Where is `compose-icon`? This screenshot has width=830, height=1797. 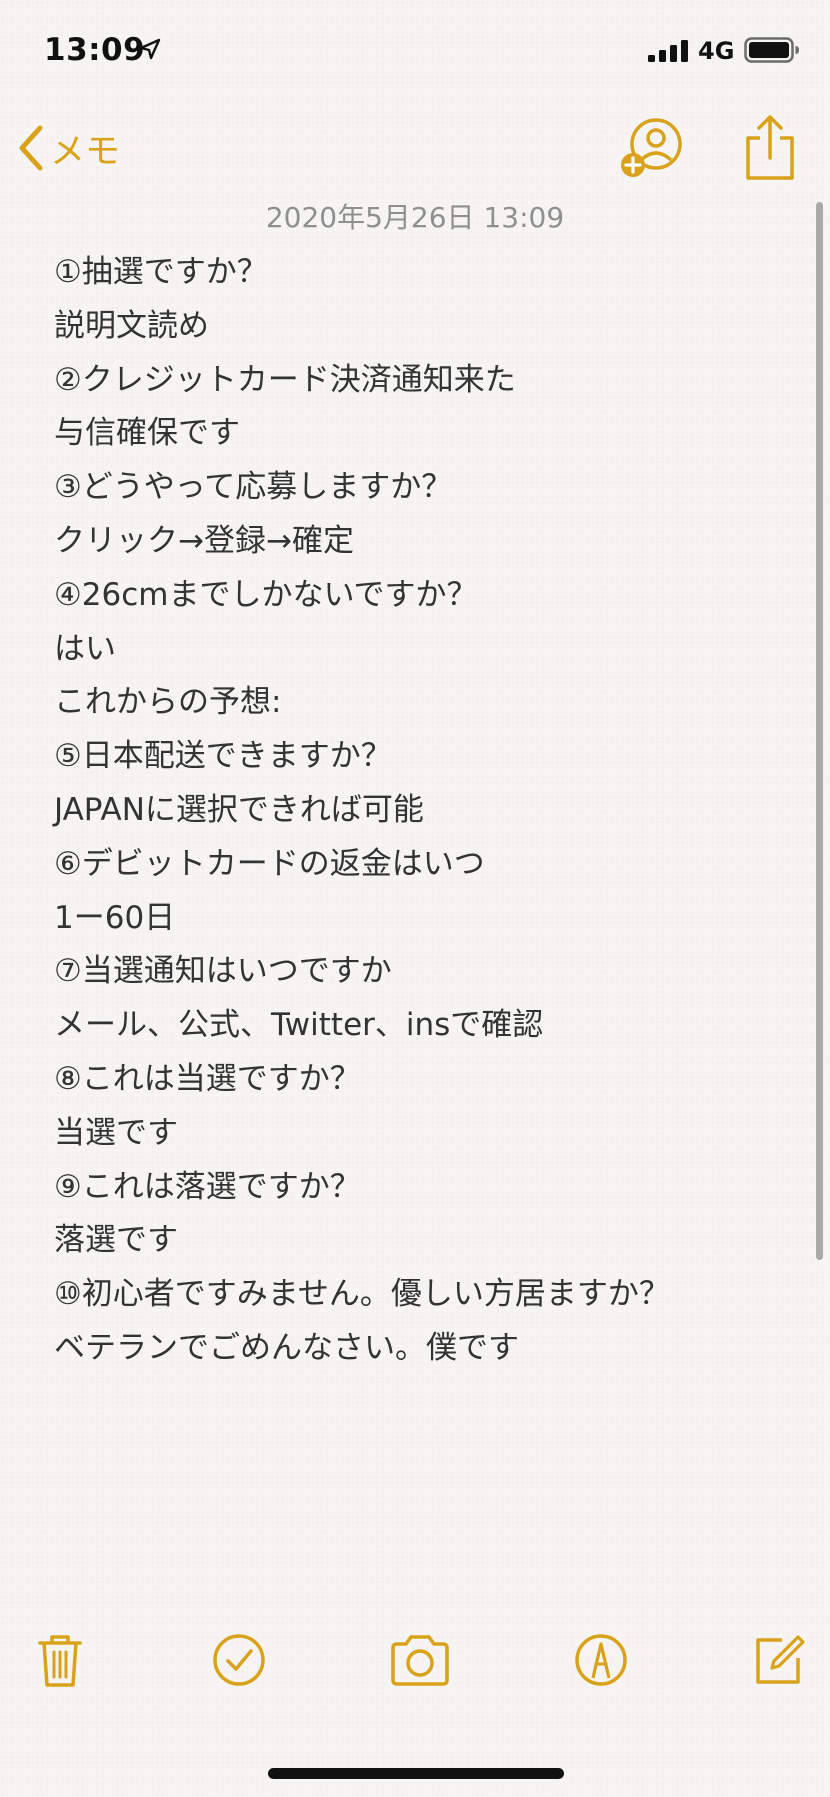 compose-icon is located at coordinates (778, 1660).